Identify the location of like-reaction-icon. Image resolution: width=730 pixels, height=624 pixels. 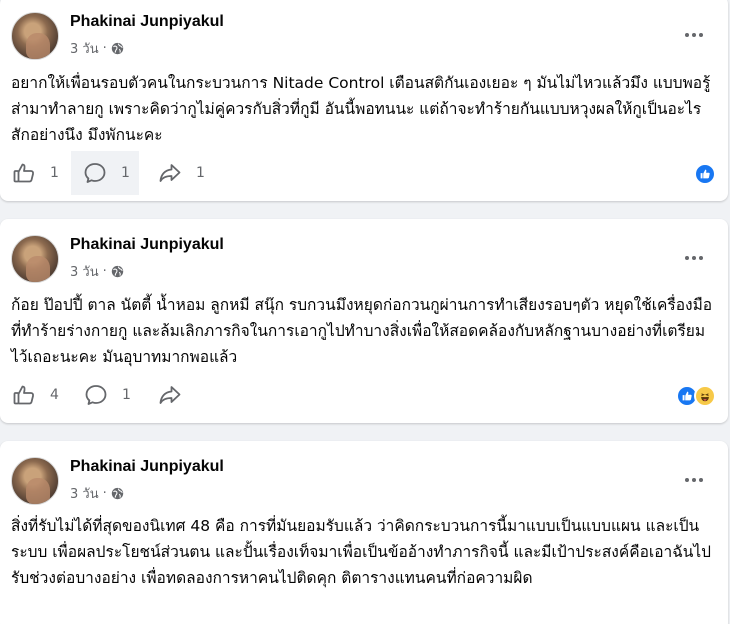
(705, 174).